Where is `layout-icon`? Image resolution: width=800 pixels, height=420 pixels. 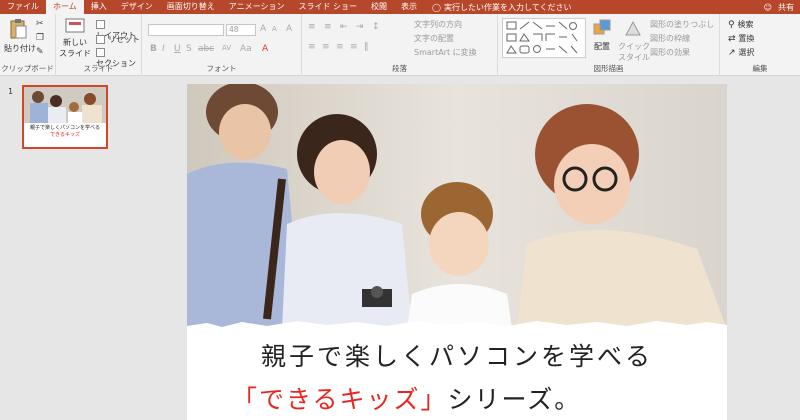 layout-icon is located at coordinates (100, 24).